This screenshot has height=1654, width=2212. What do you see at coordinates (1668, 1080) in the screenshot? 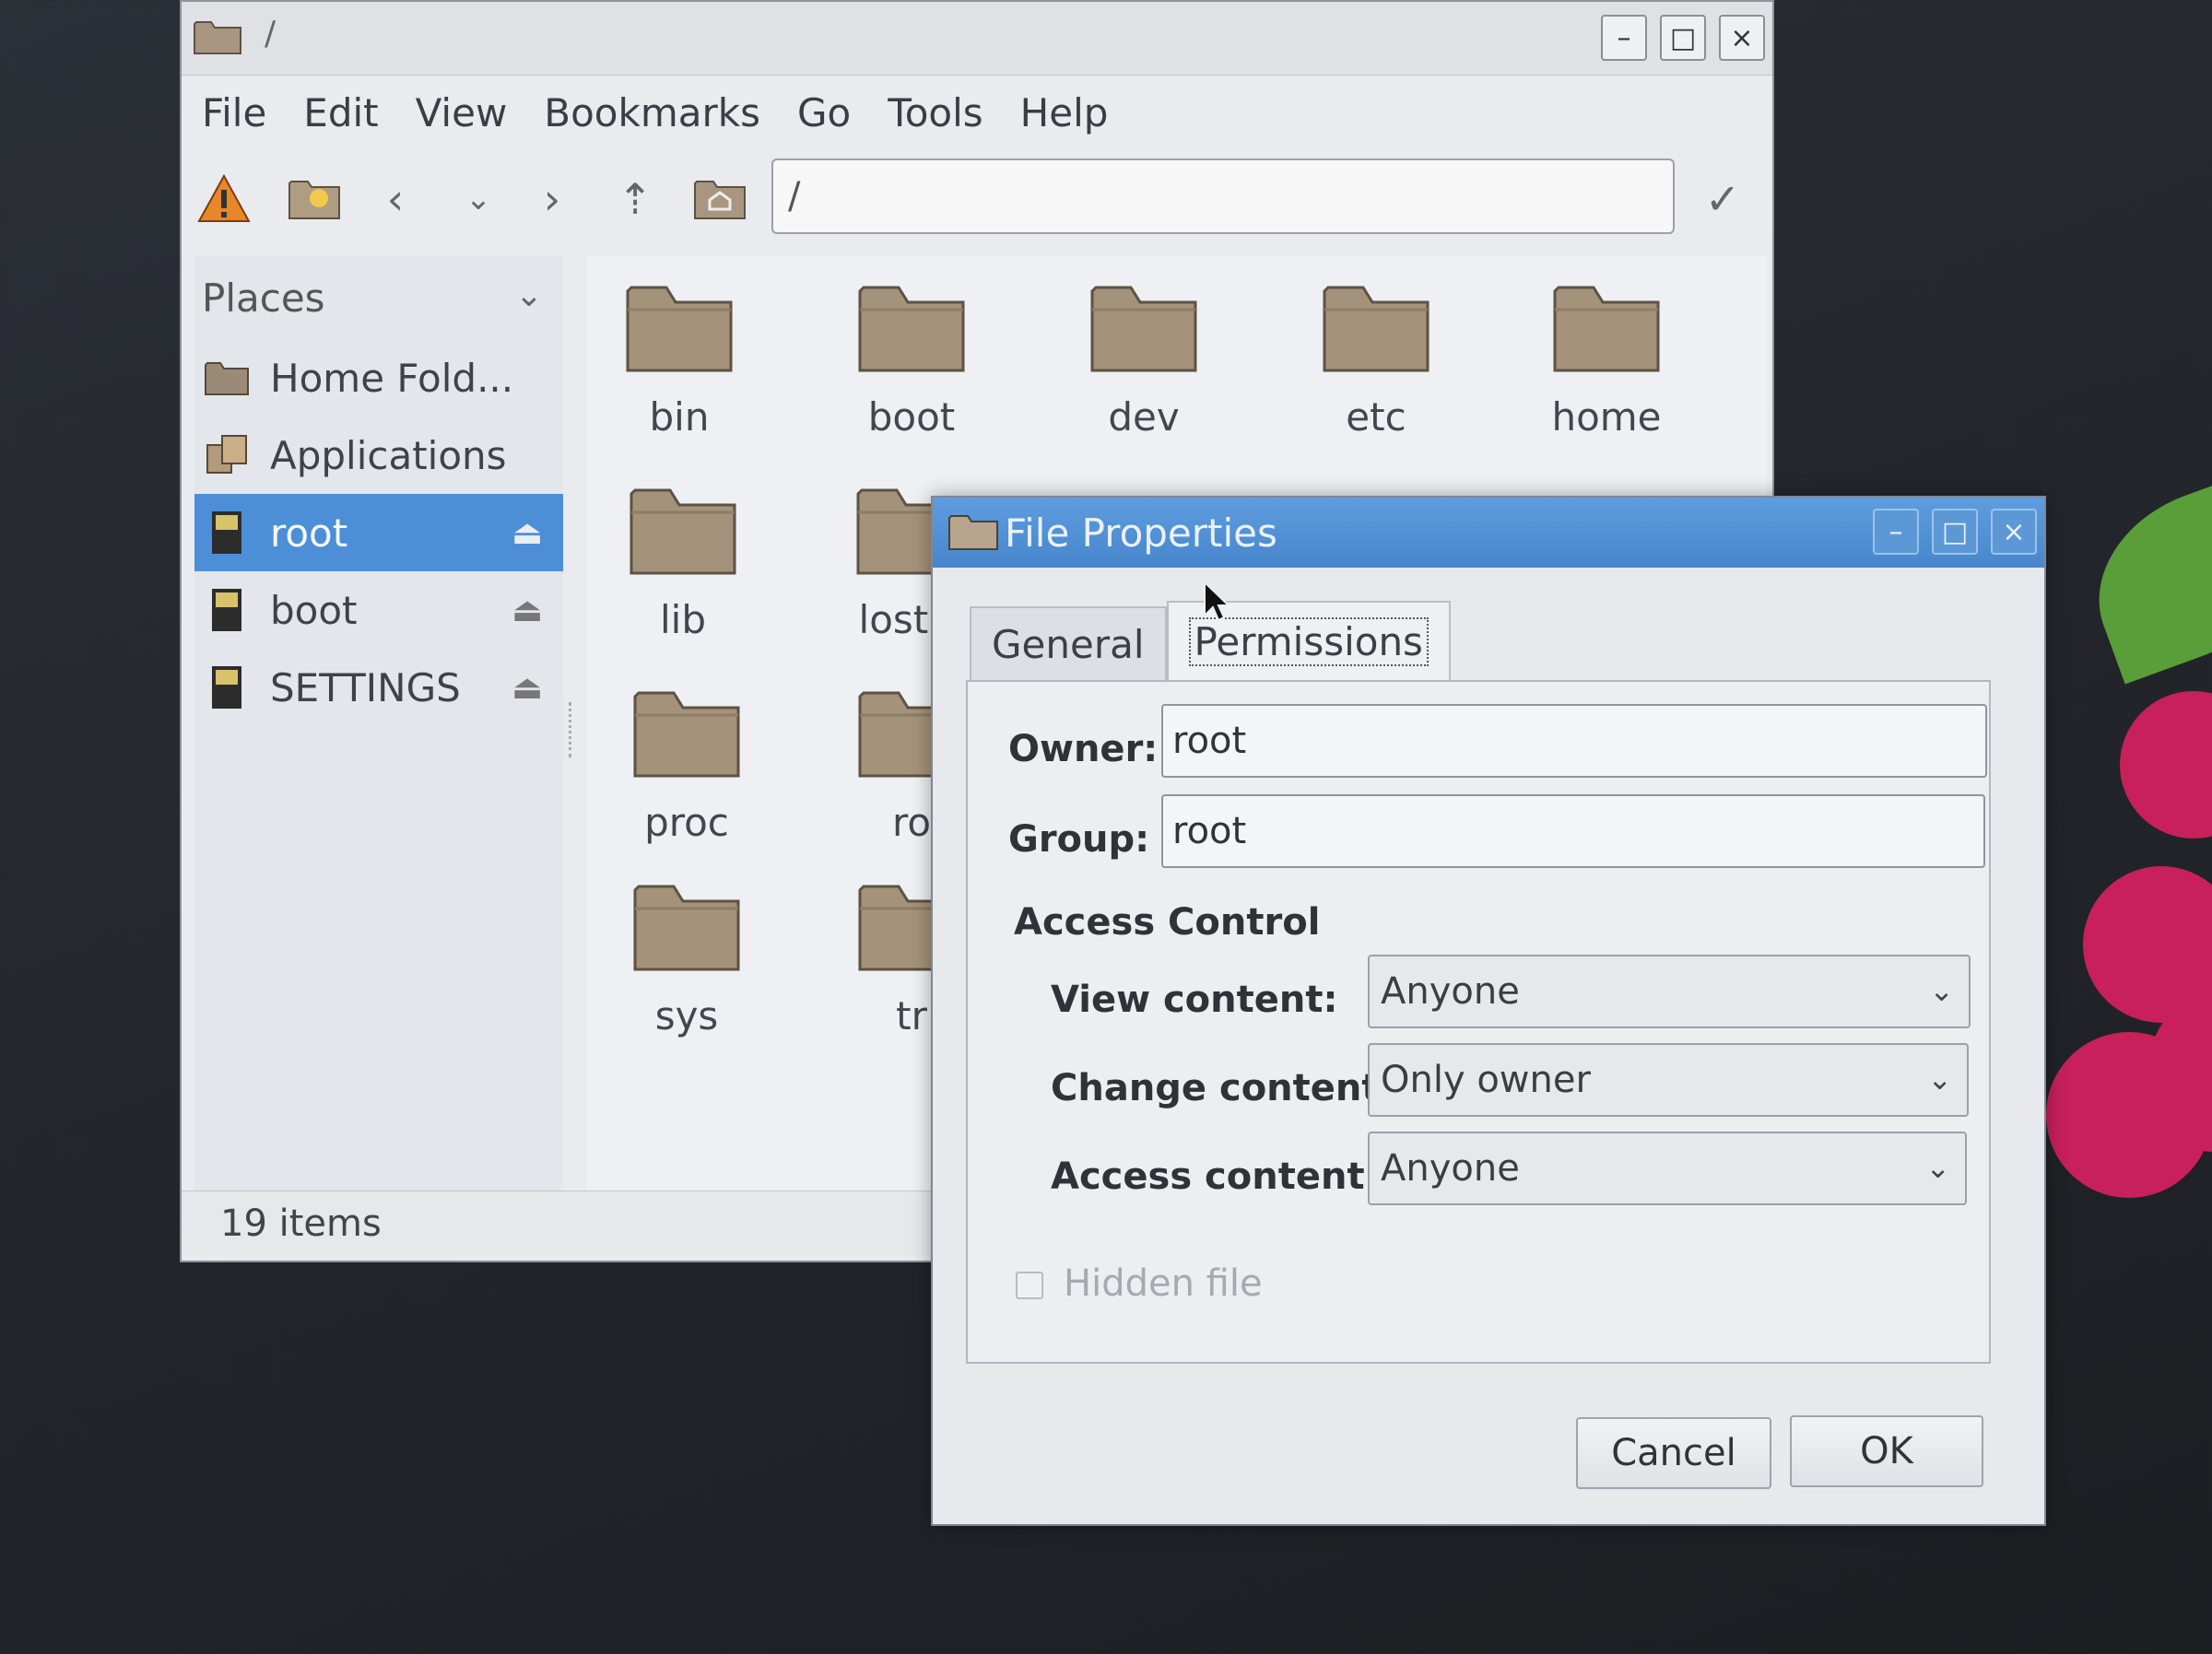
I see `change-content-select: Only owner ⌄` at bounding box center [1668, 1080].